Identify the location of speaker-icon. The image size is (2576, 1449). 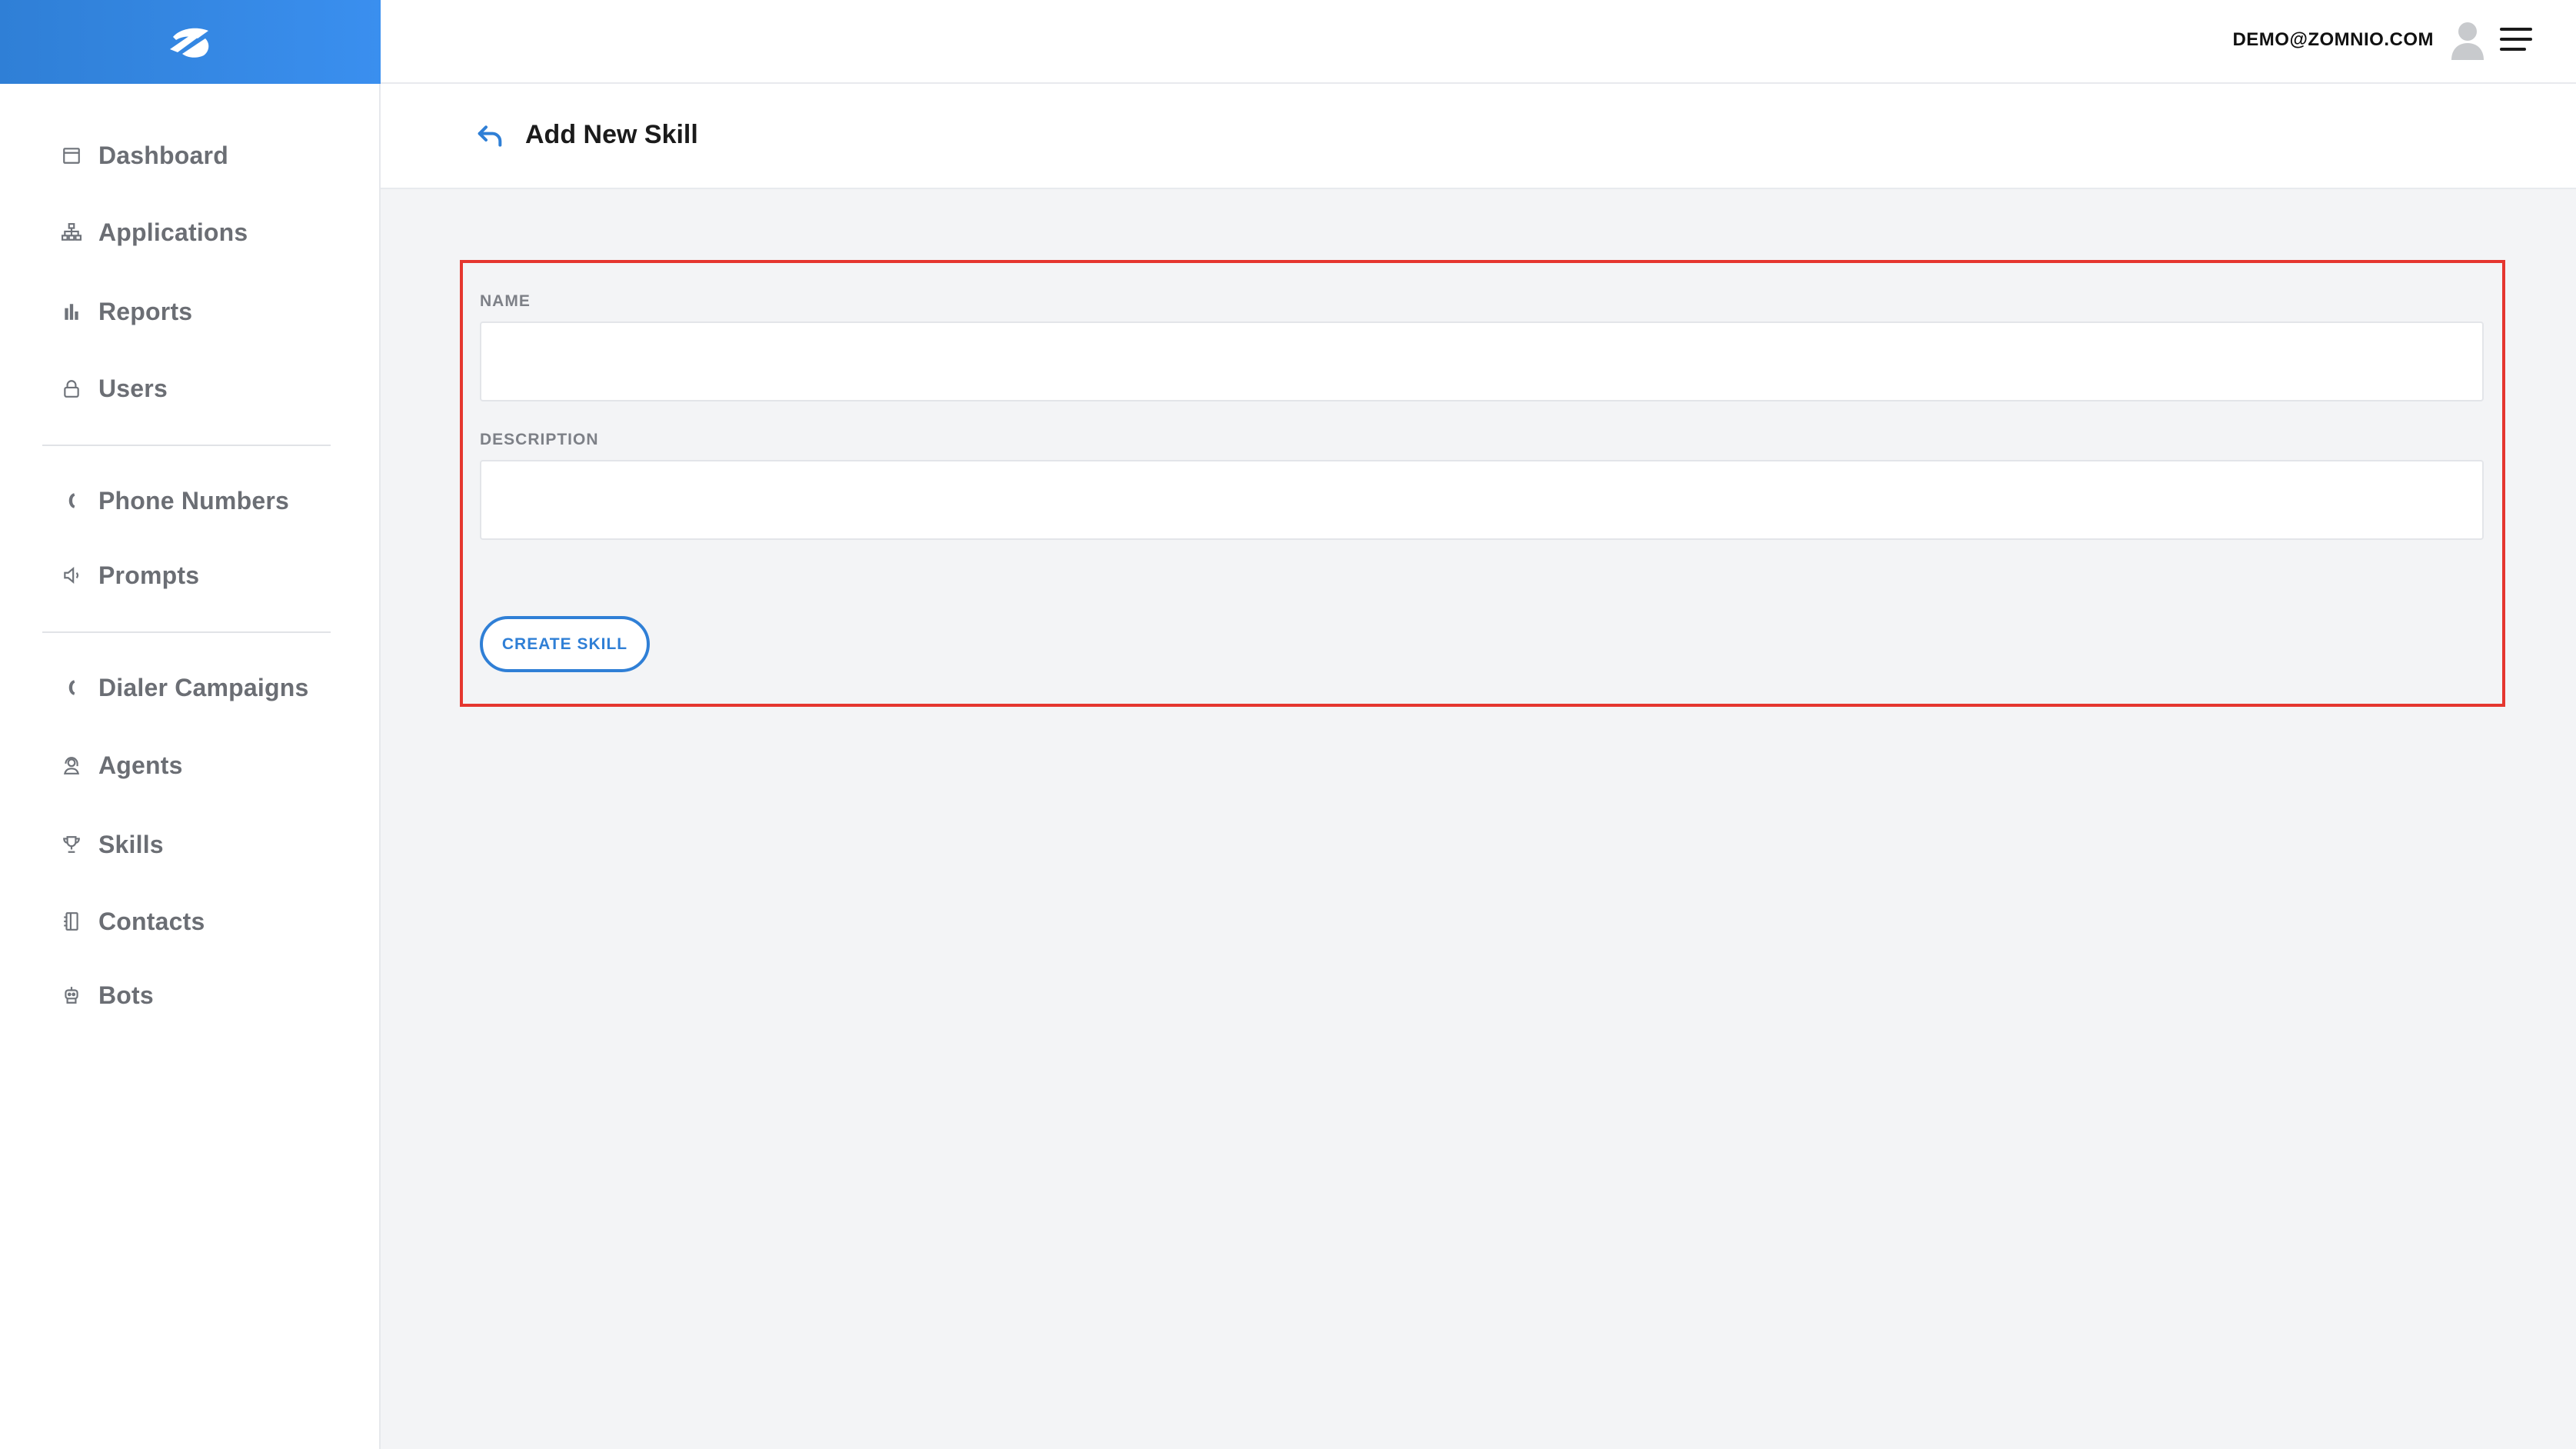
(72, 575).